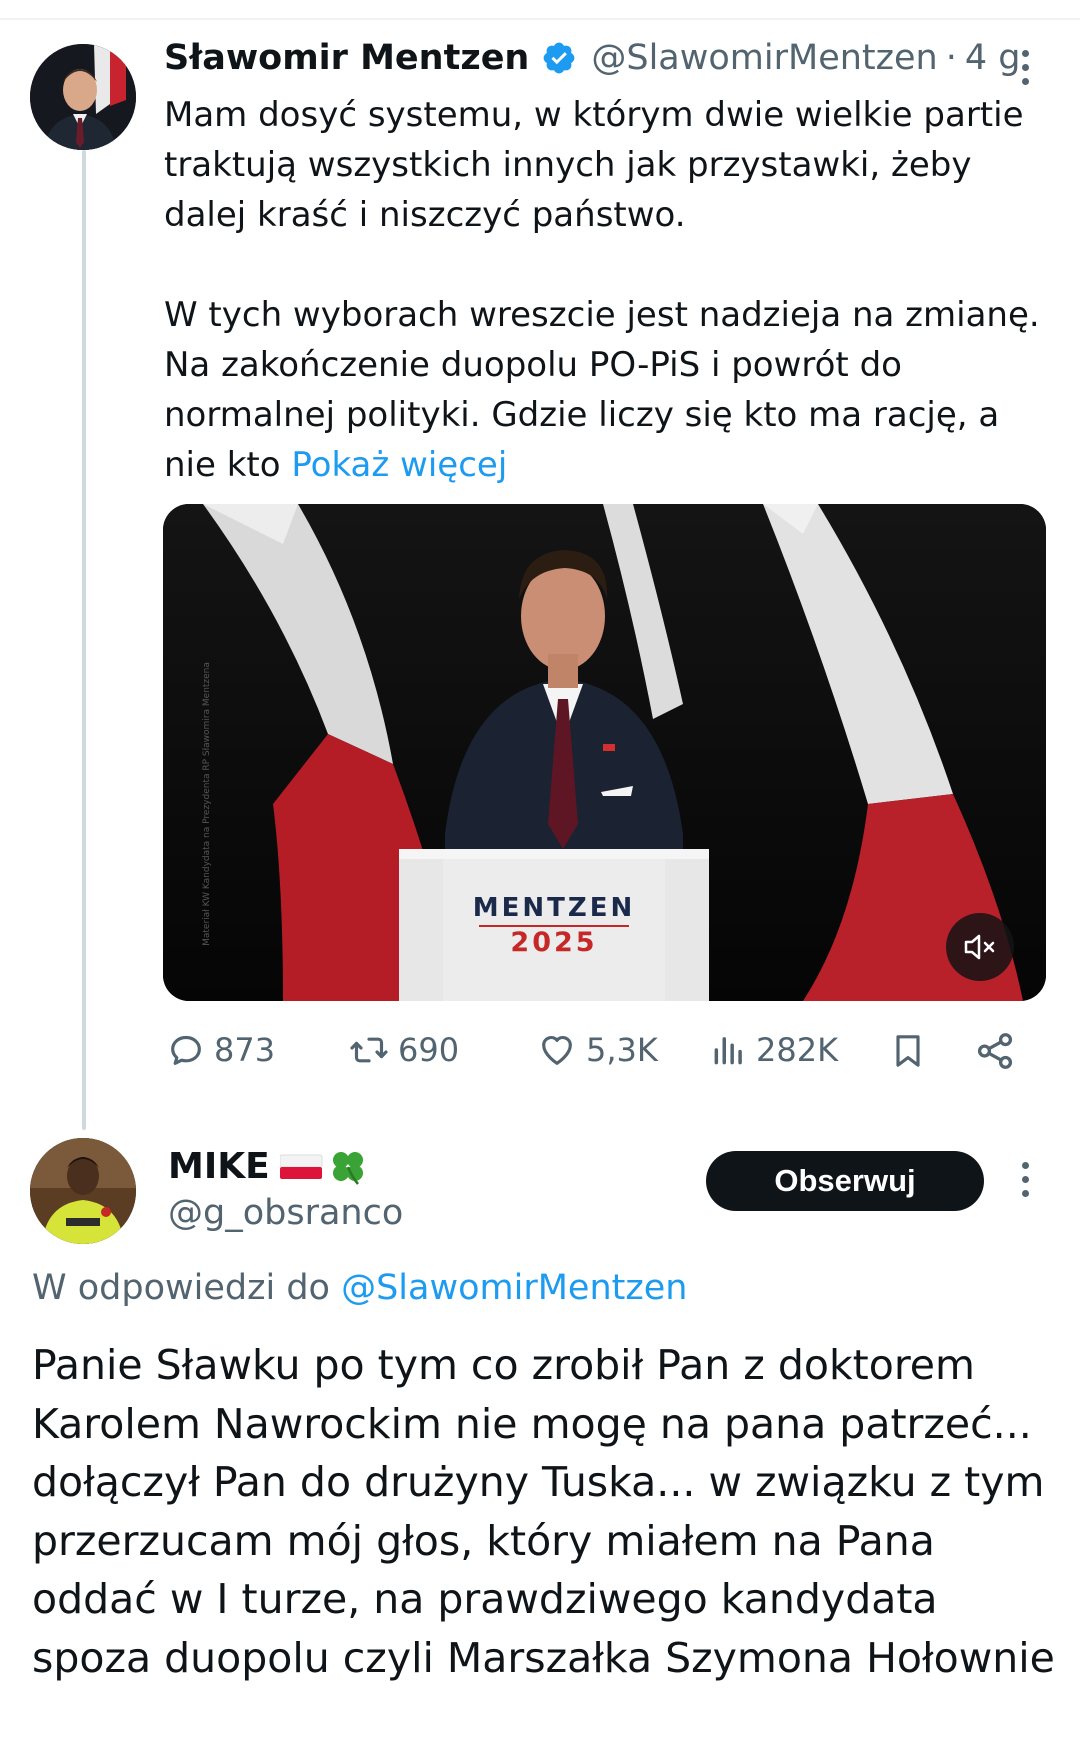 The image size is (1080, 1752). Describe the element at coordinates (186, 1050) in the screenshot. I see `reply-icon` at that location.